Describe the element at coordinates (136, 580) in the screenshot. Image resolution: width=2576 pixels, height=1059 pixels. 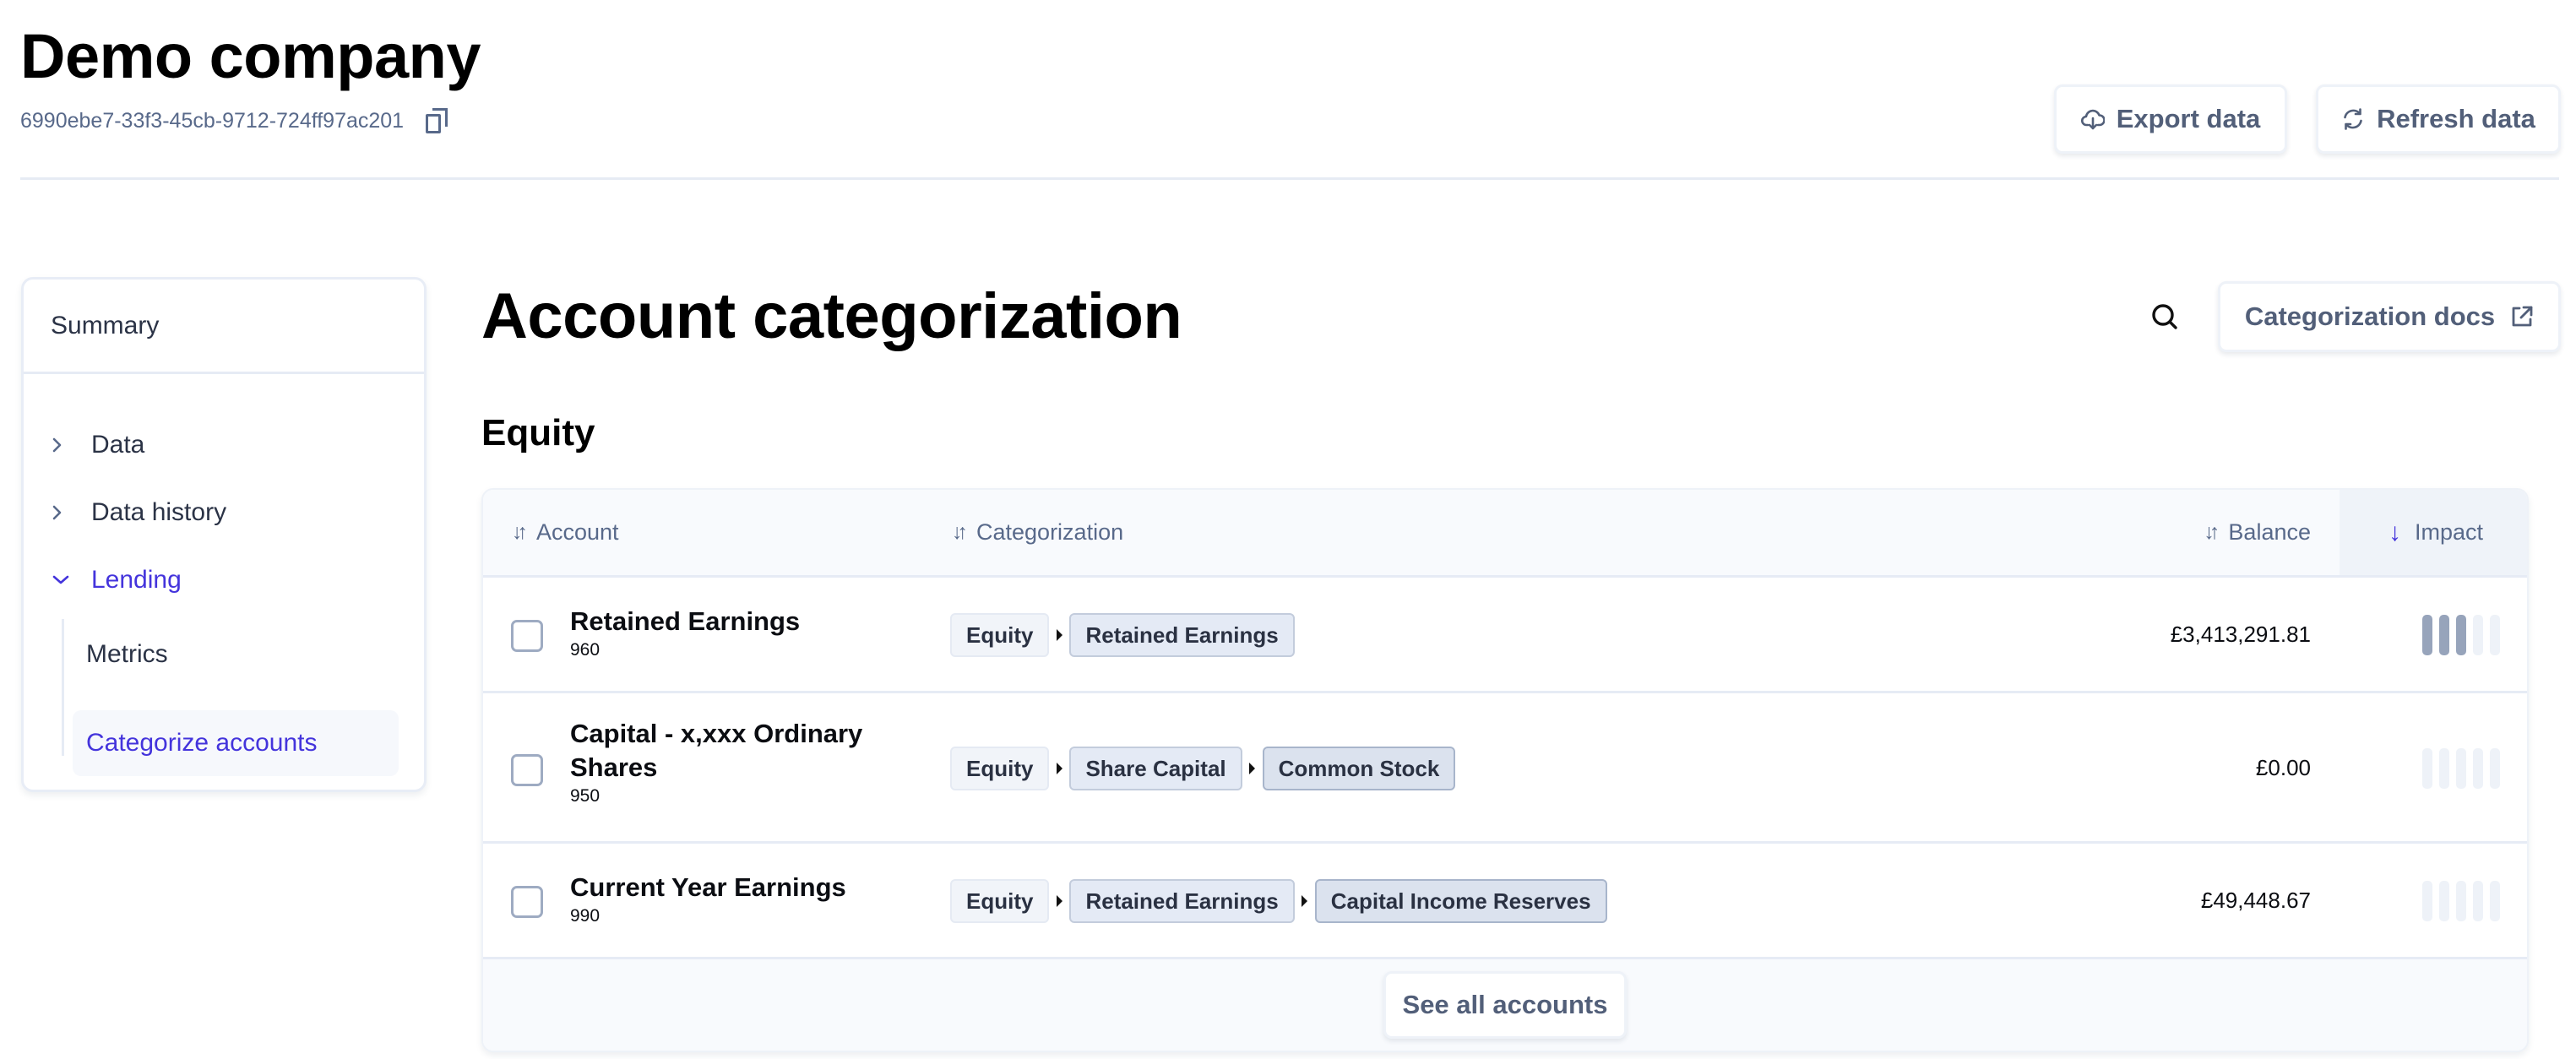
I see `sidebar-item-label: Lending` at that location.